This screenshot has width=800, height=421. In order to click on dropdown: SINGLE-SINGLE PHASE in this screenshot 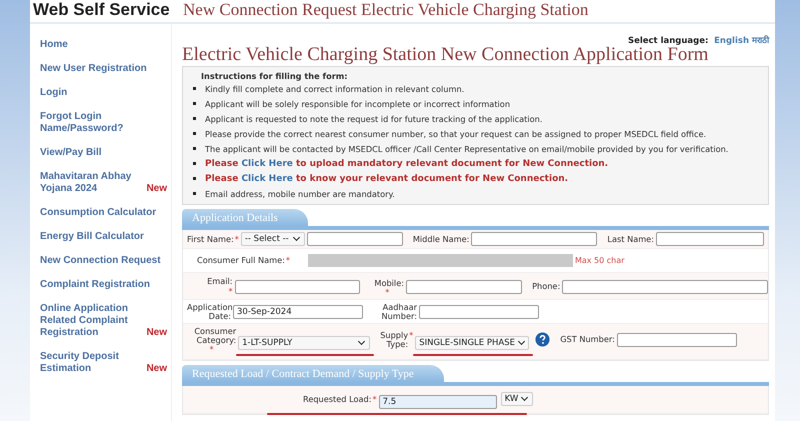, I will do `click(472, 343)`.